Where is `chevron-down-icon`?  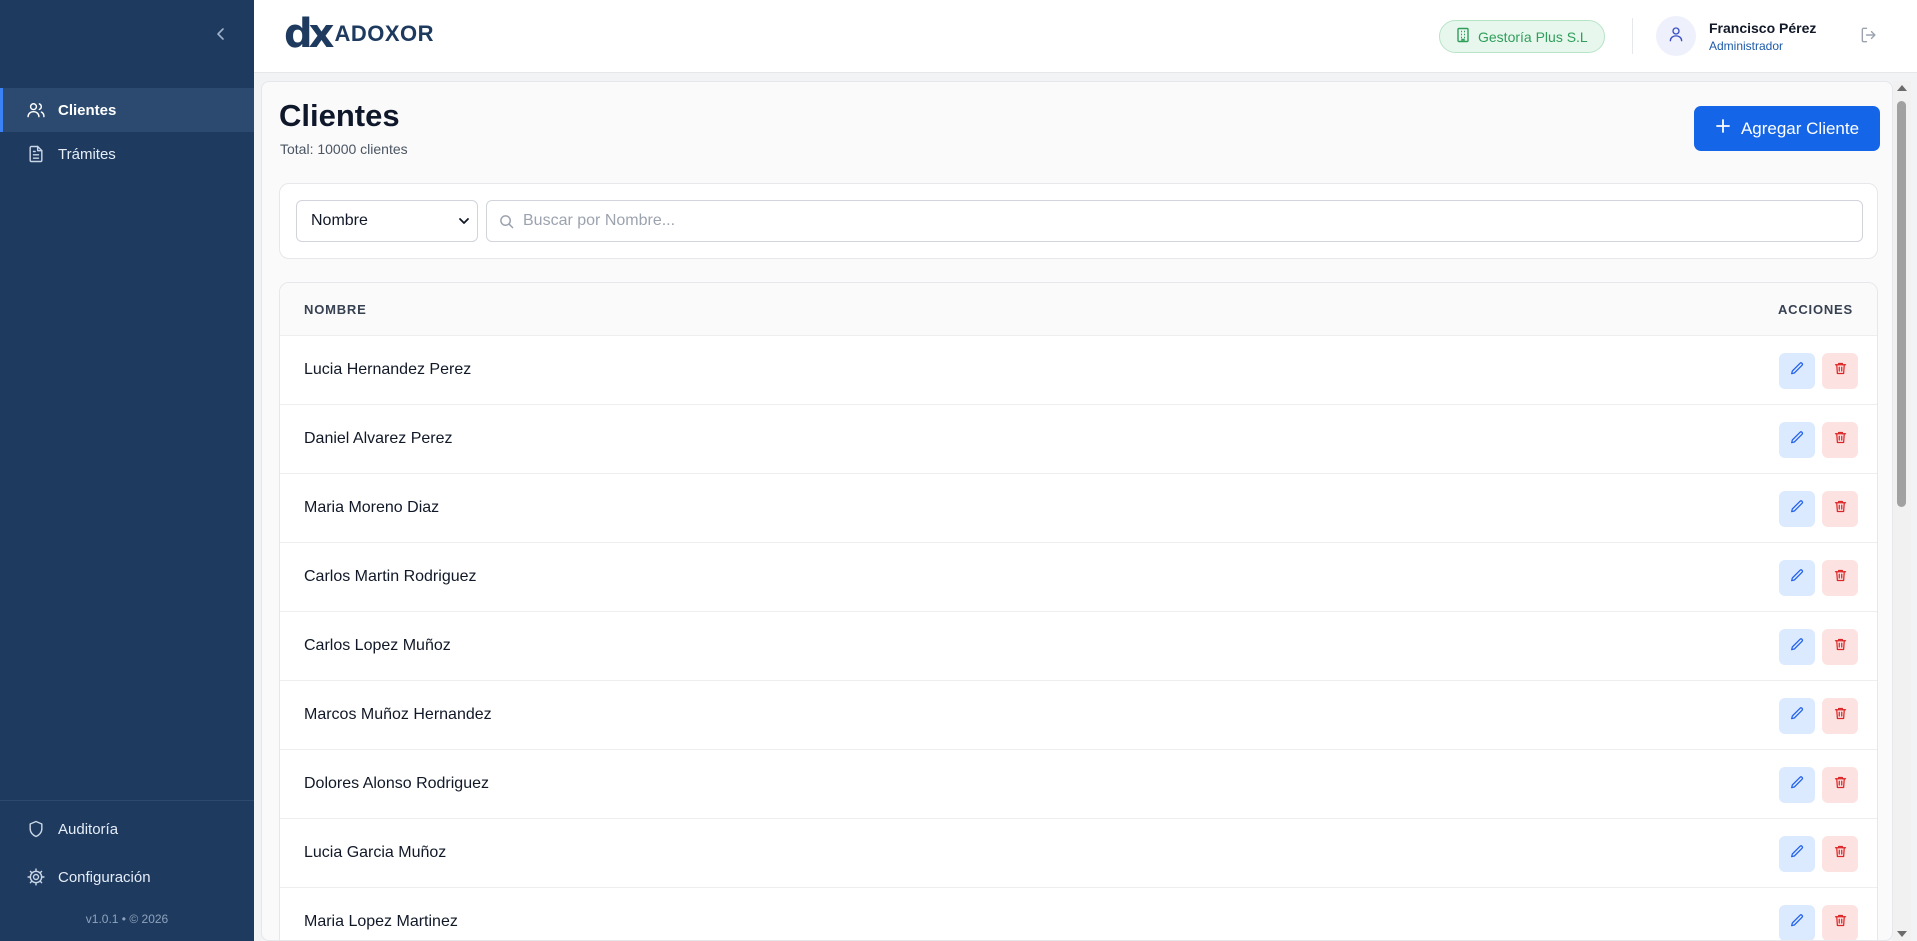 chevron-down-icon is located at coordinates (464, 223).